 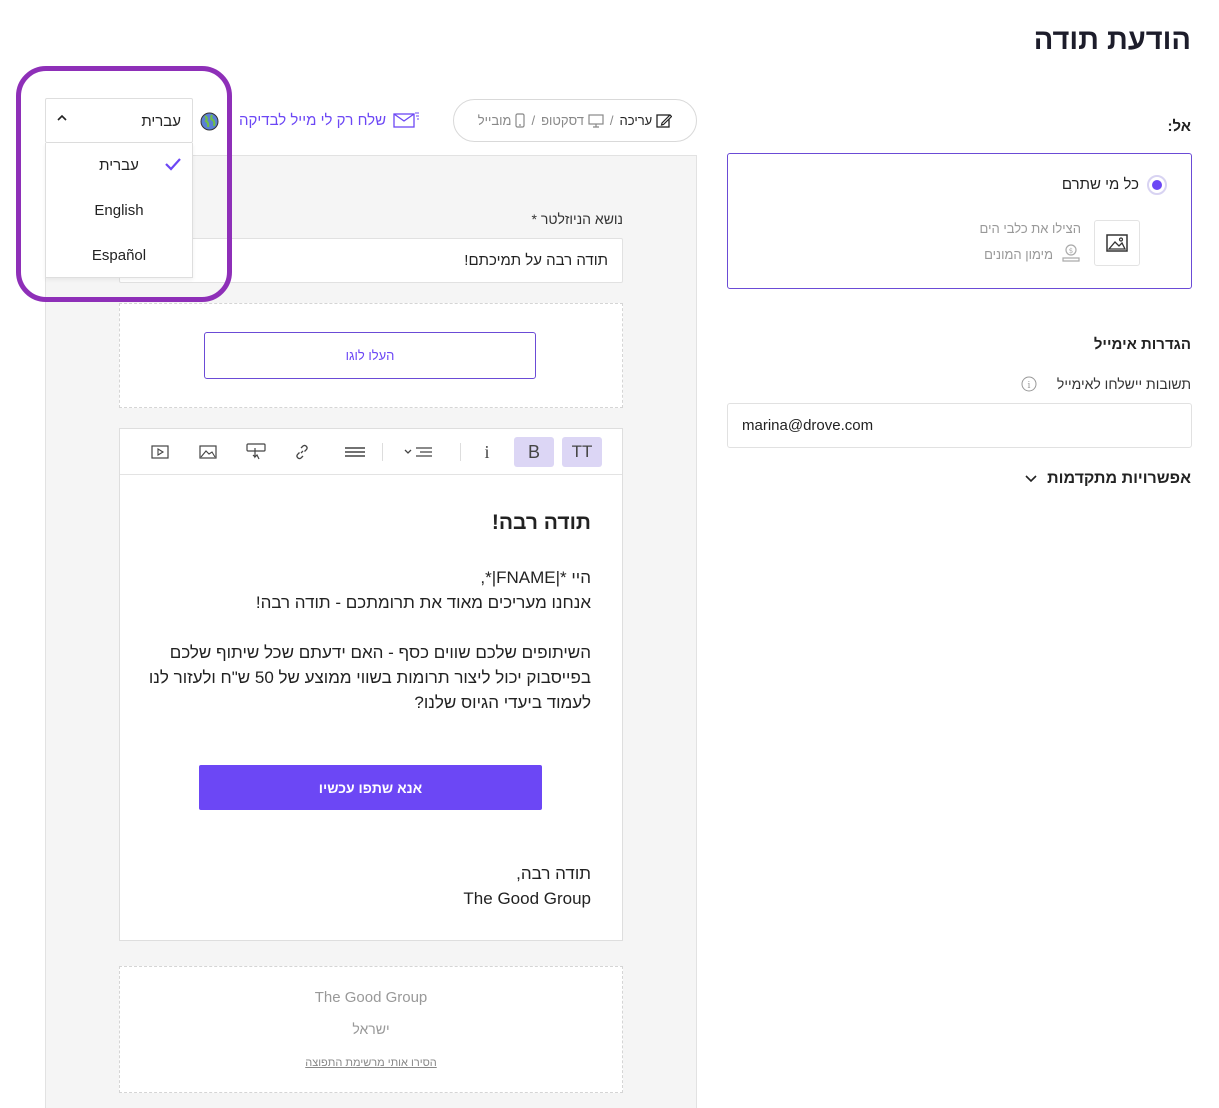 I want to click on signoff-org: The Good Group, so click(x=527, y=898).